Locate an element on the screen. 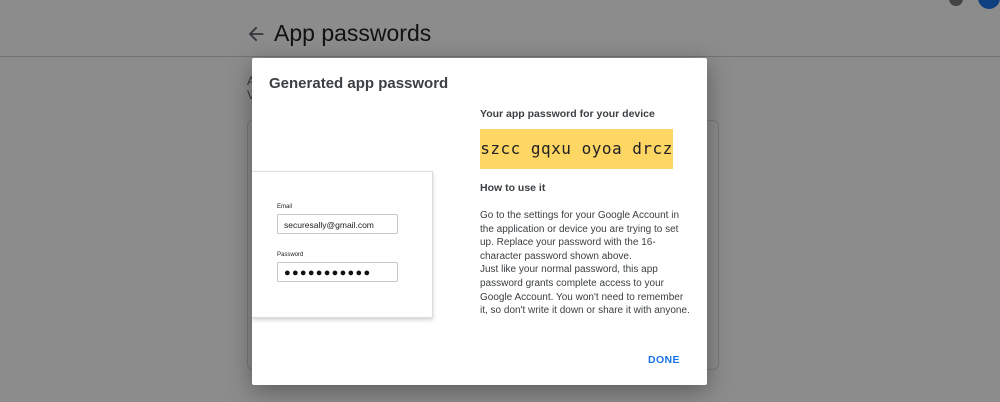 The height and width of the screenshot is (402, 1000). dialog-title: Generated app password is located at coordinates (359, 83).